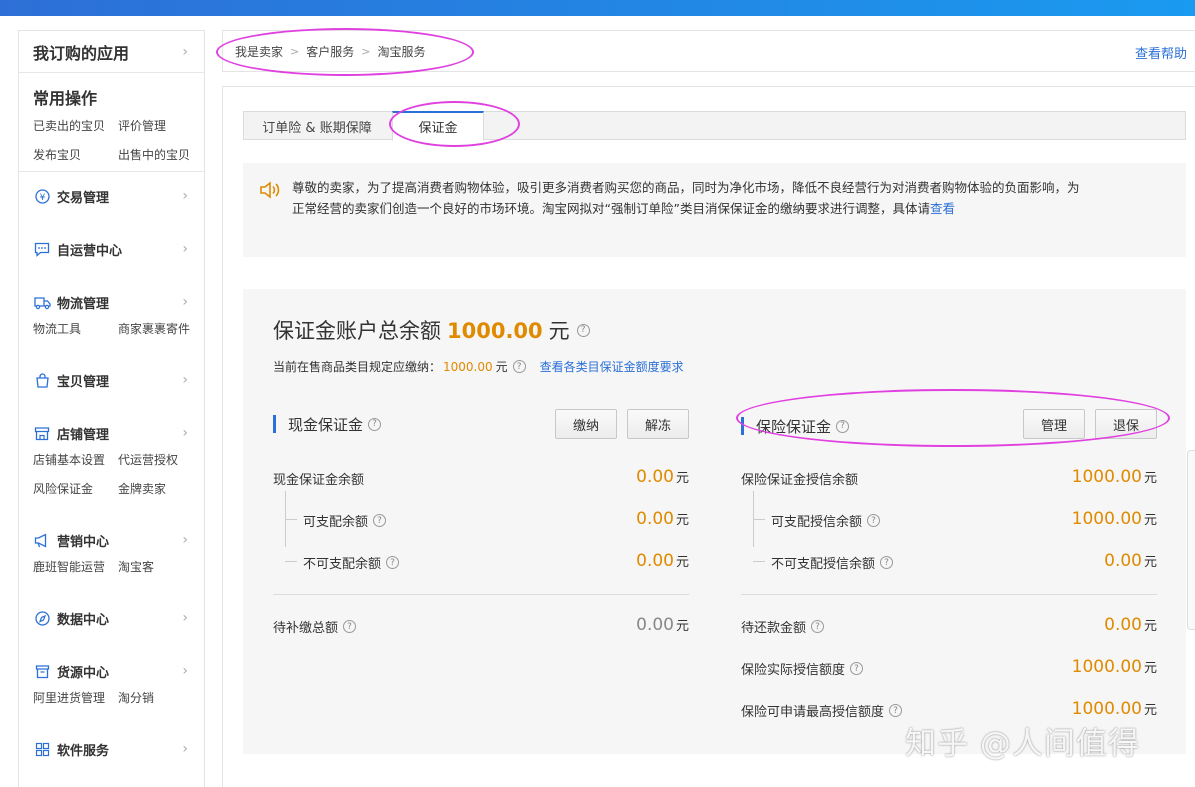 The width and height of the screenshot is (1195, 787). Describe the element at coordinates (42, 380) in the screenshot. I see `bag-icon` at that location.